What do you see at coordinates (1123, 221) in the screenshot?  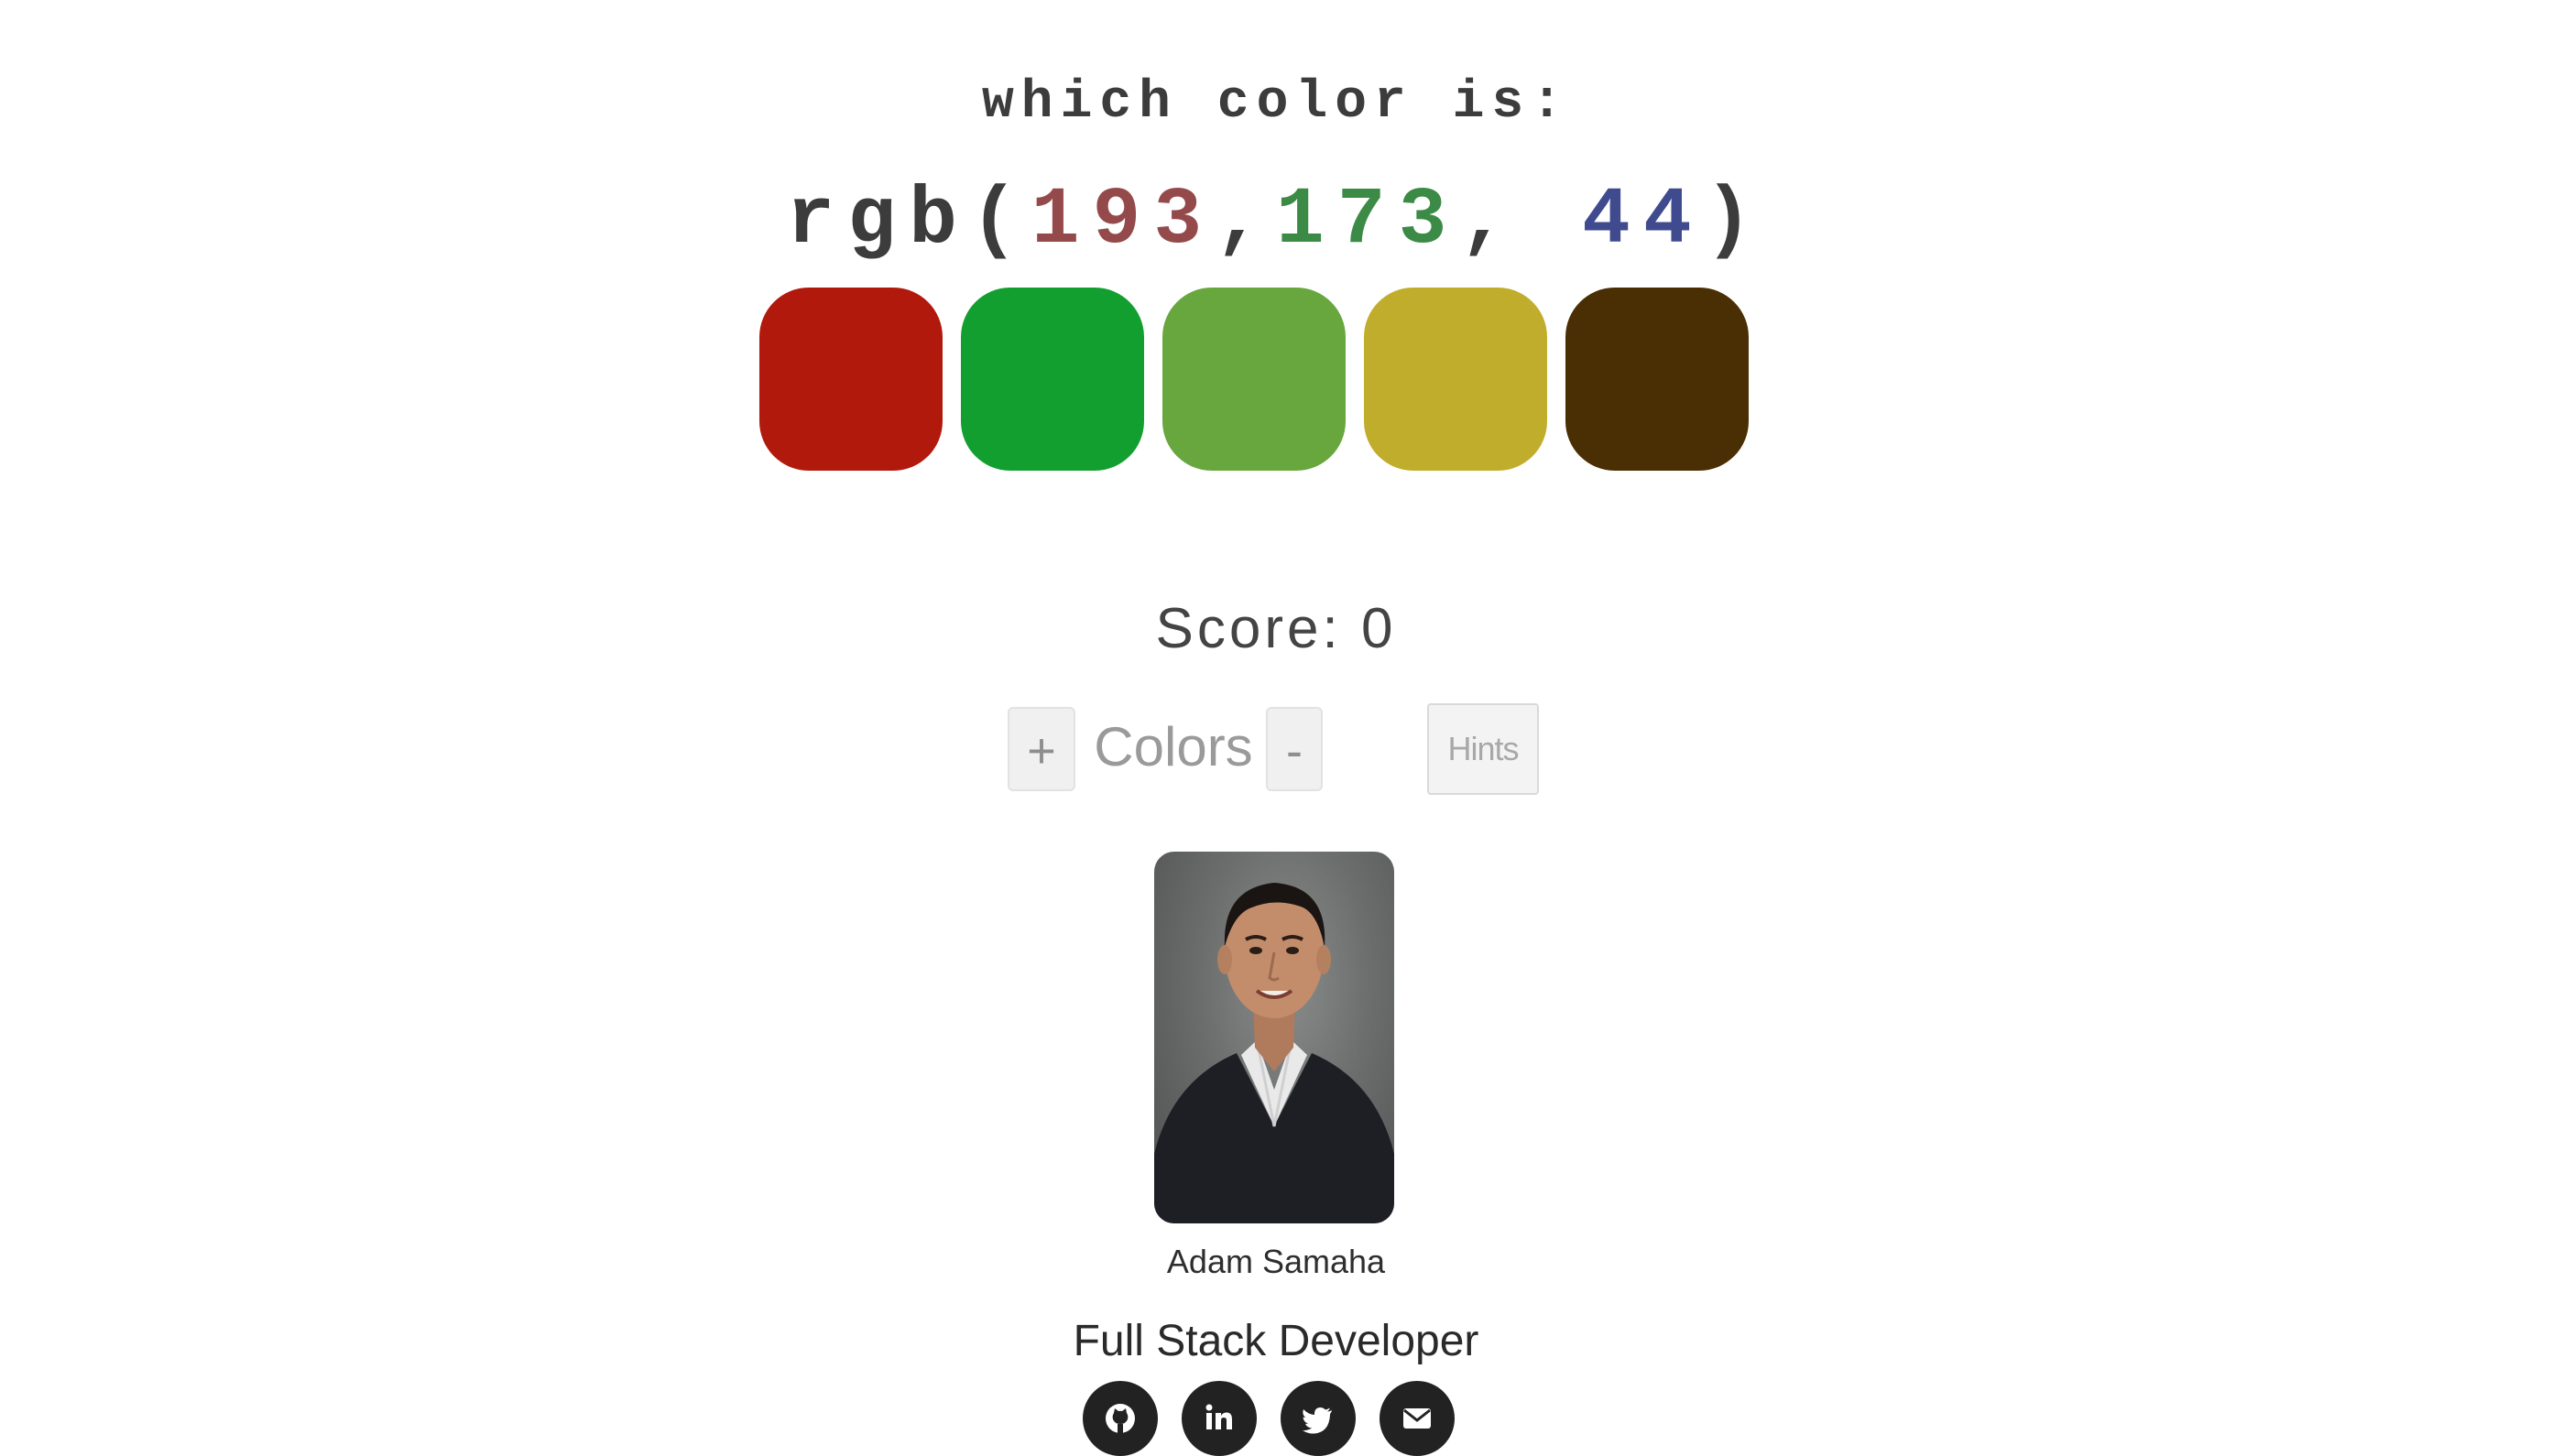 I see `rgb-red-value: 193` at bounding box center [1123, 221].